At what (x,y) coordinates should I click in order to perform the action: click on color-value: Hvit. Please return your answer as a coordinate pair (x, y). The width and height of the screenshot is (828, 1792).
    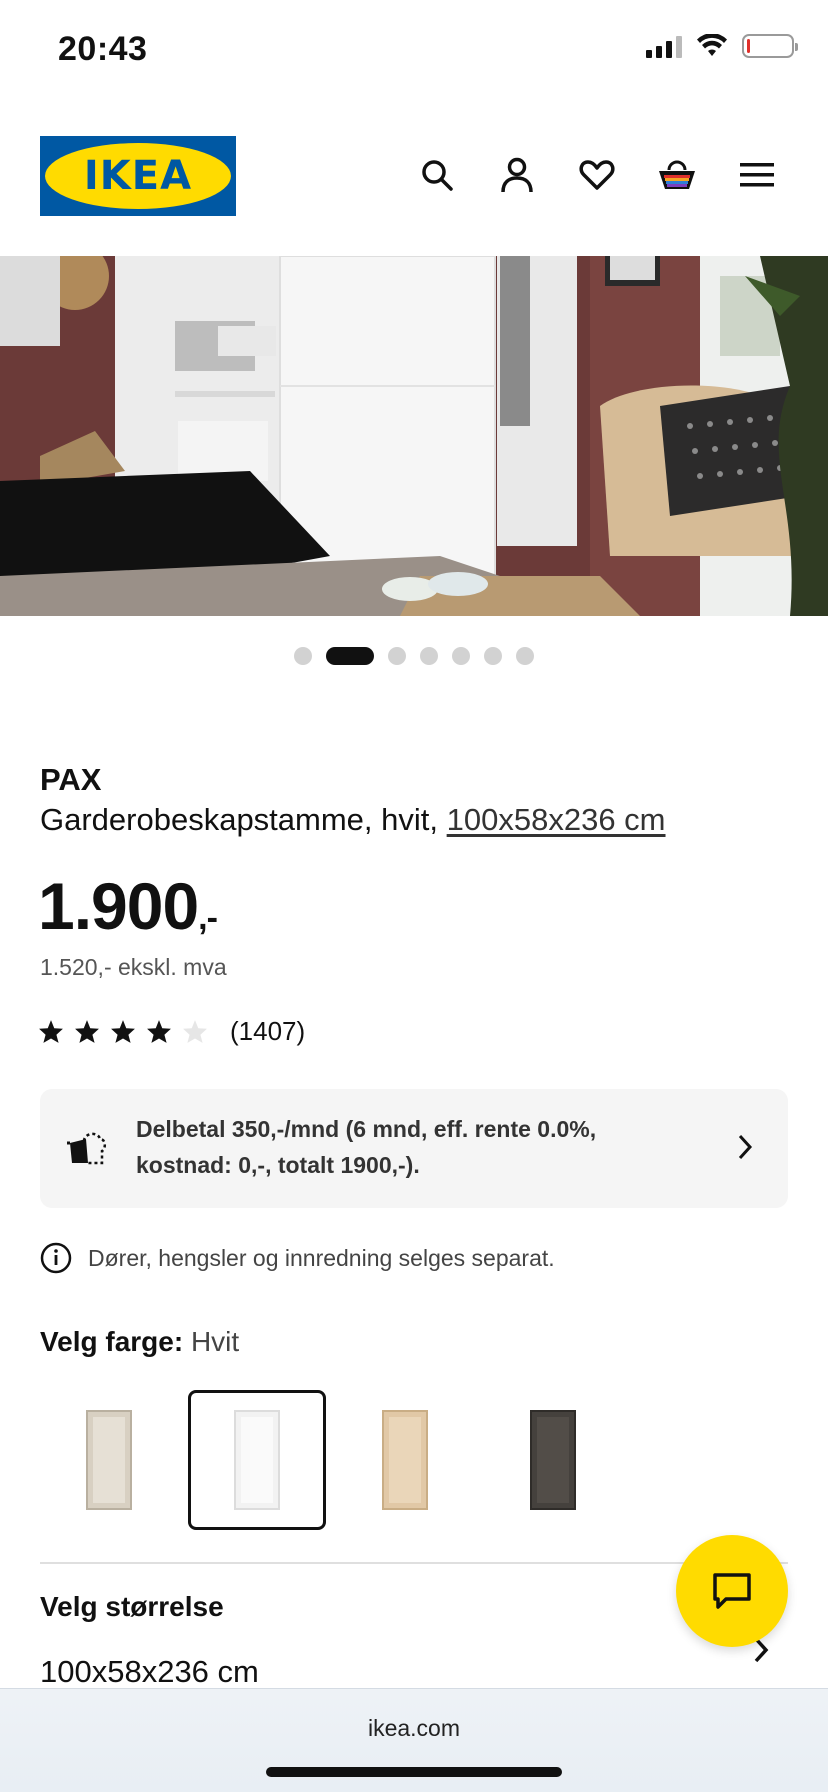
    Looking at the image, I should click on (215, 1341).